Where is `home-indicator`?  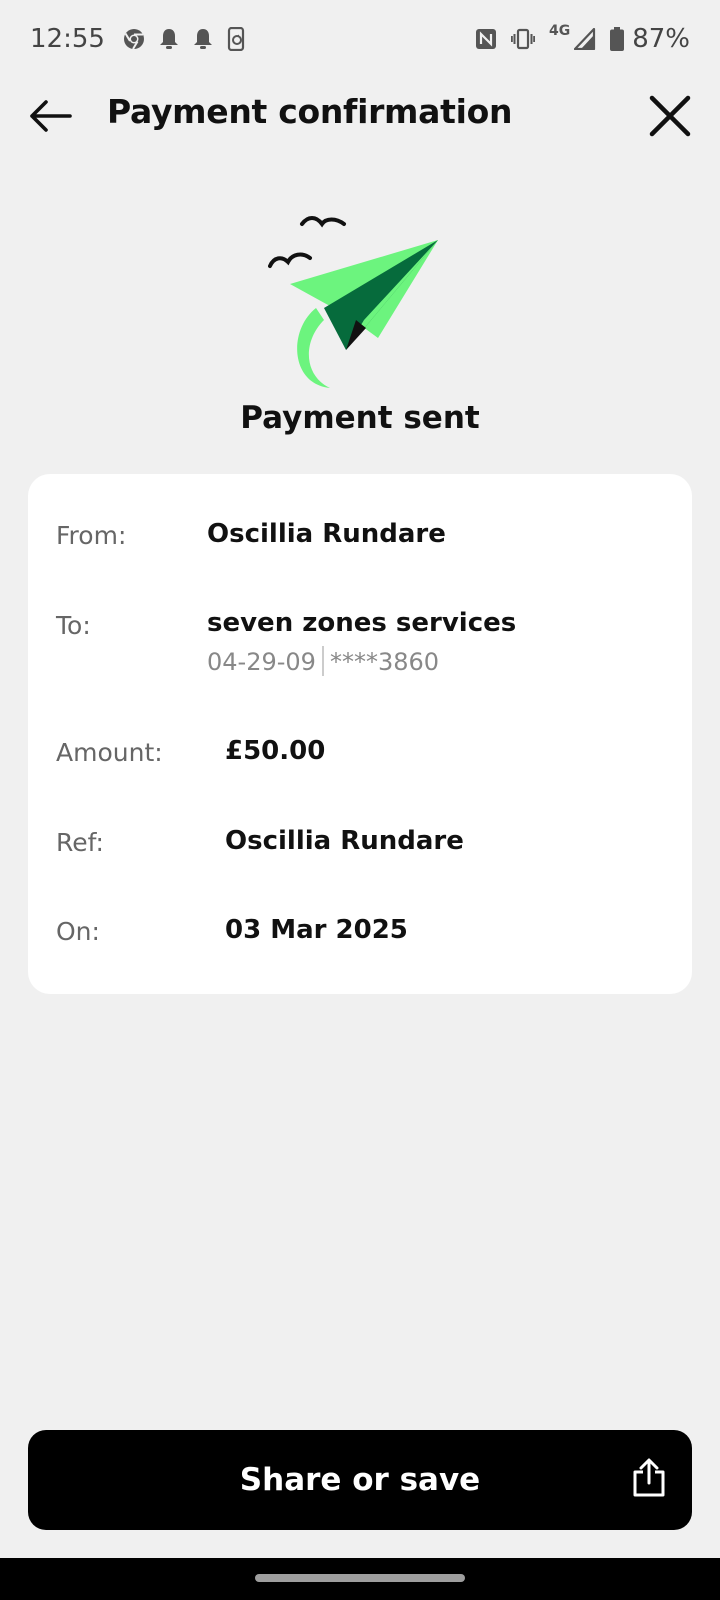
home-indicator is located at coordinates (360, 1578).